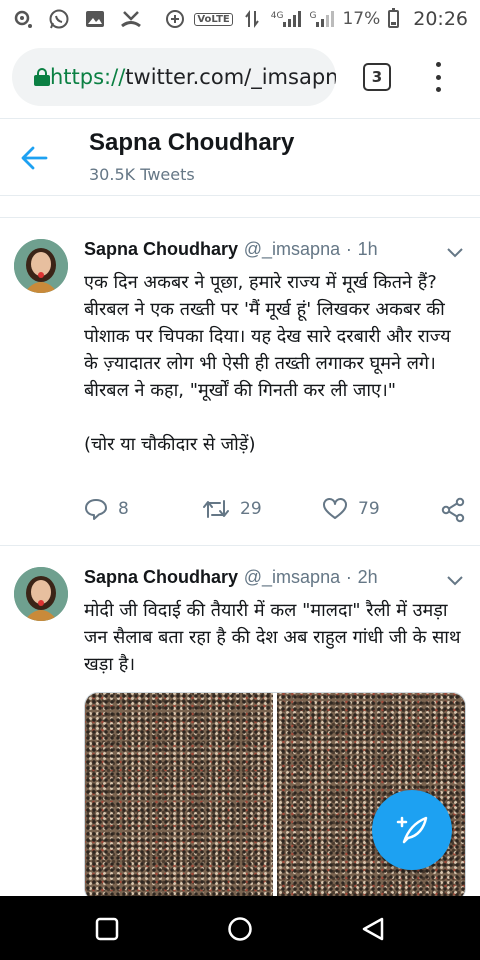  I want to click on tweet-time: 1h, so click(368, 249).